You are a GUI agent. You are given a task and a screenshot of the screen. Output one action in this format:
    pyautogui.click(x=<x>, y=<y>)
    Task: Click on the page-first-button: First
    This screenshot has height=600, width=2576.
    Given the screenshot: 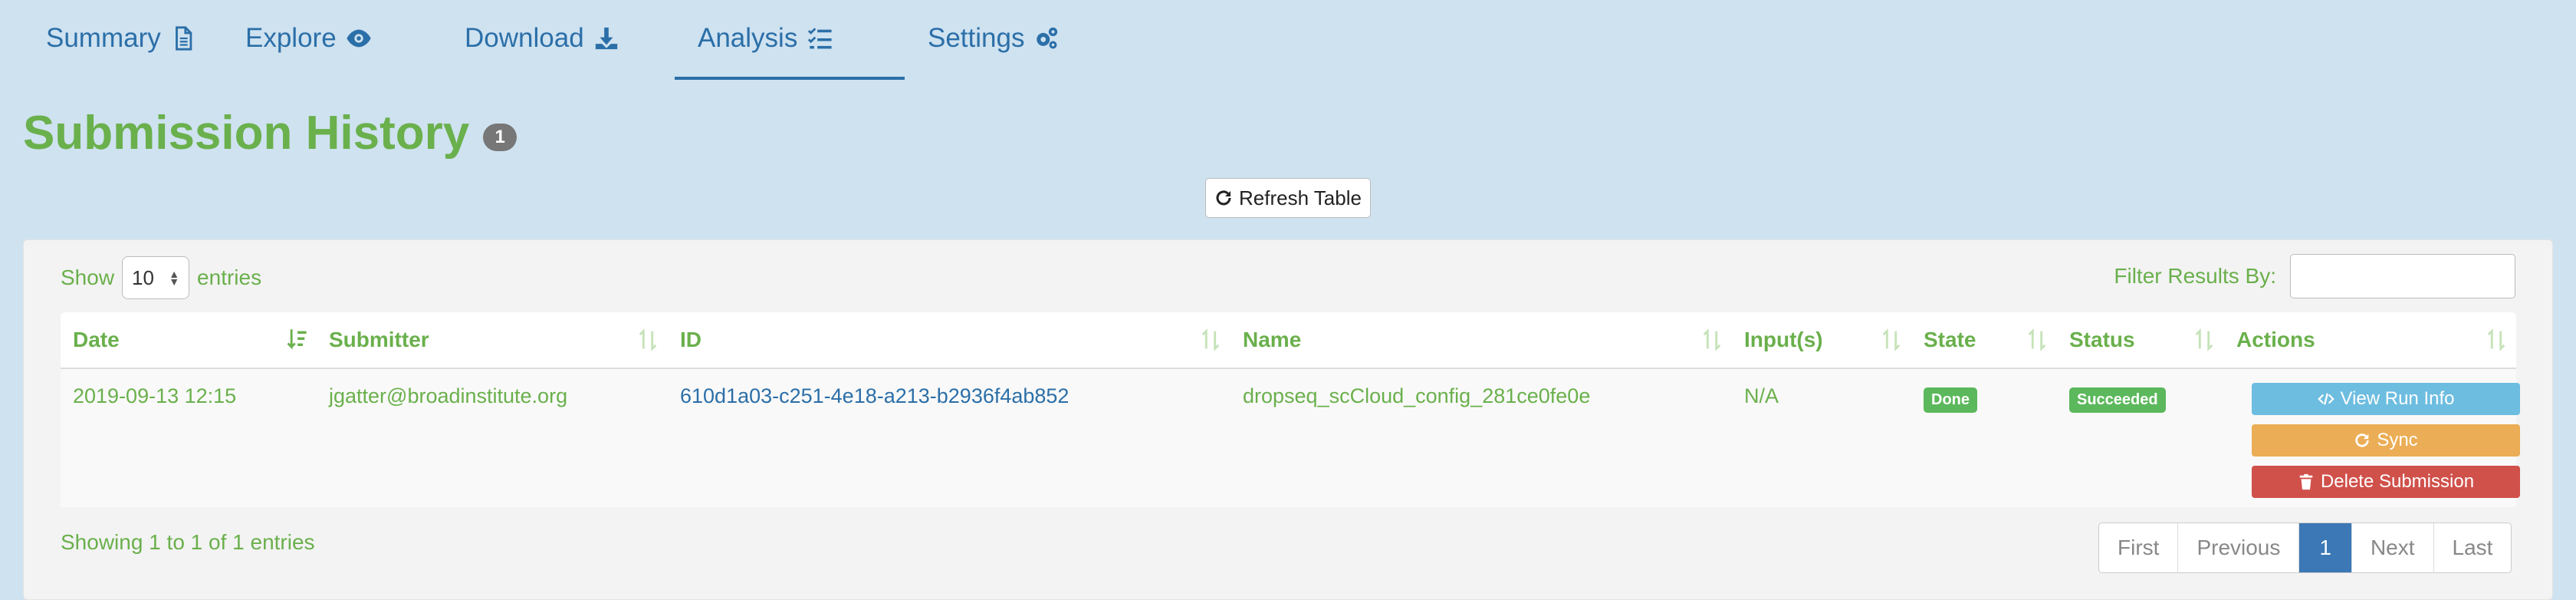 What is the action you would take?
    pyautogui.click(x=2139, y=547)
    